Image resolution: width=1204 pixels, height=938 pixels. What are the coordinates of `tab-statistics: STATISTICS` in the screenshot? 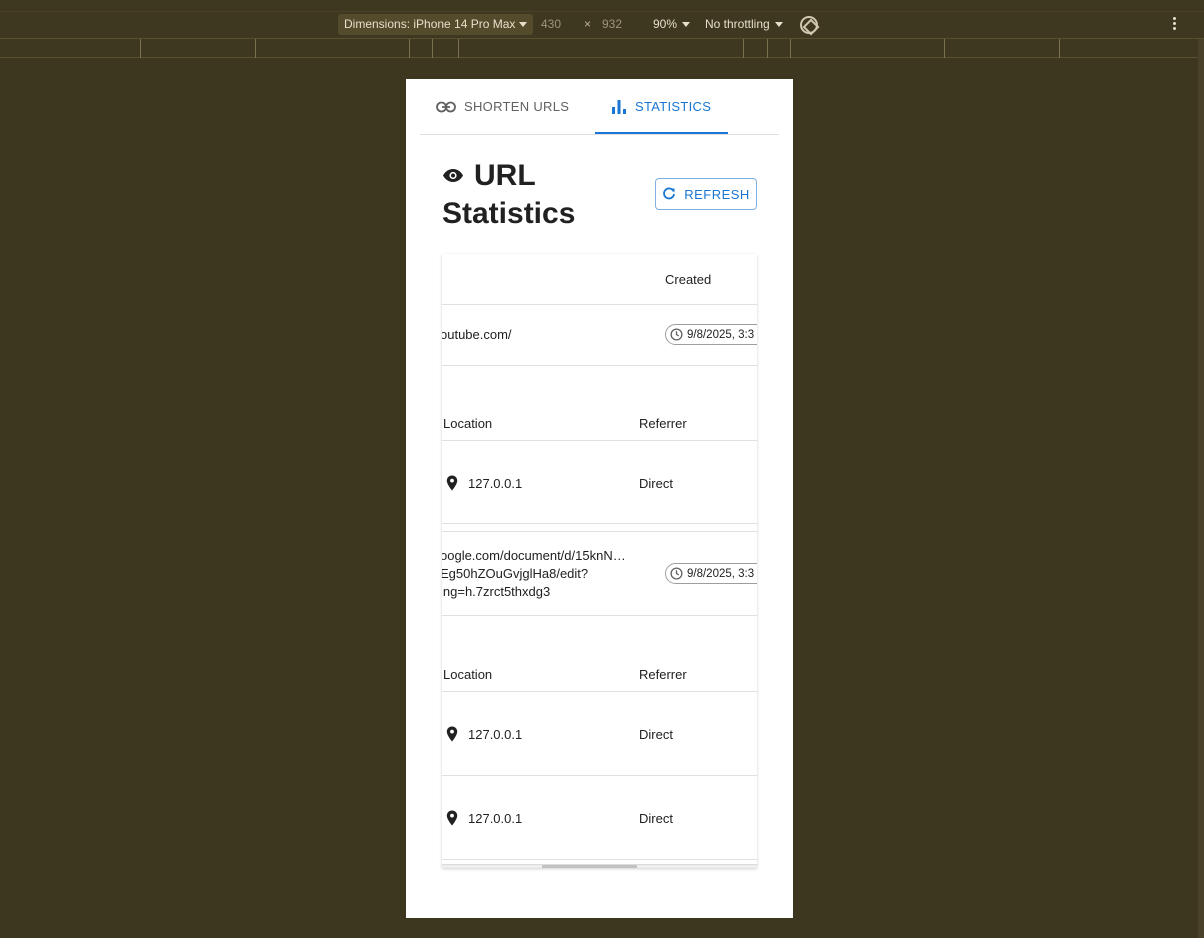 It's located at (661, 106).